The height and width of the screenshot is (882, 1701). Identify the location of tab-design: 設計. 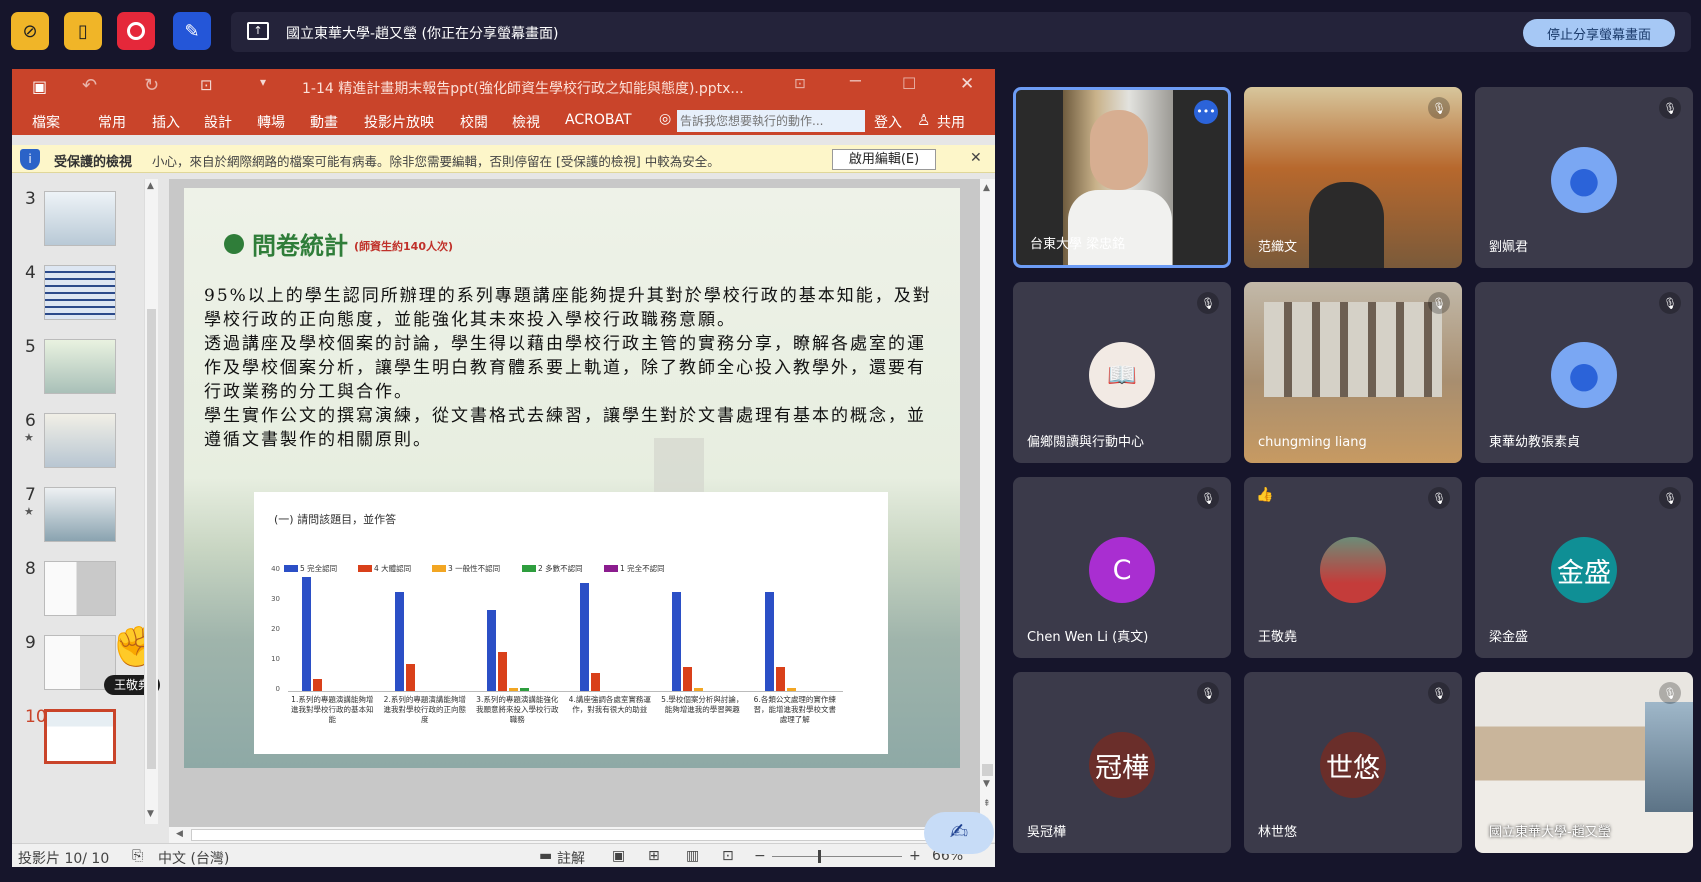
(218, 122).